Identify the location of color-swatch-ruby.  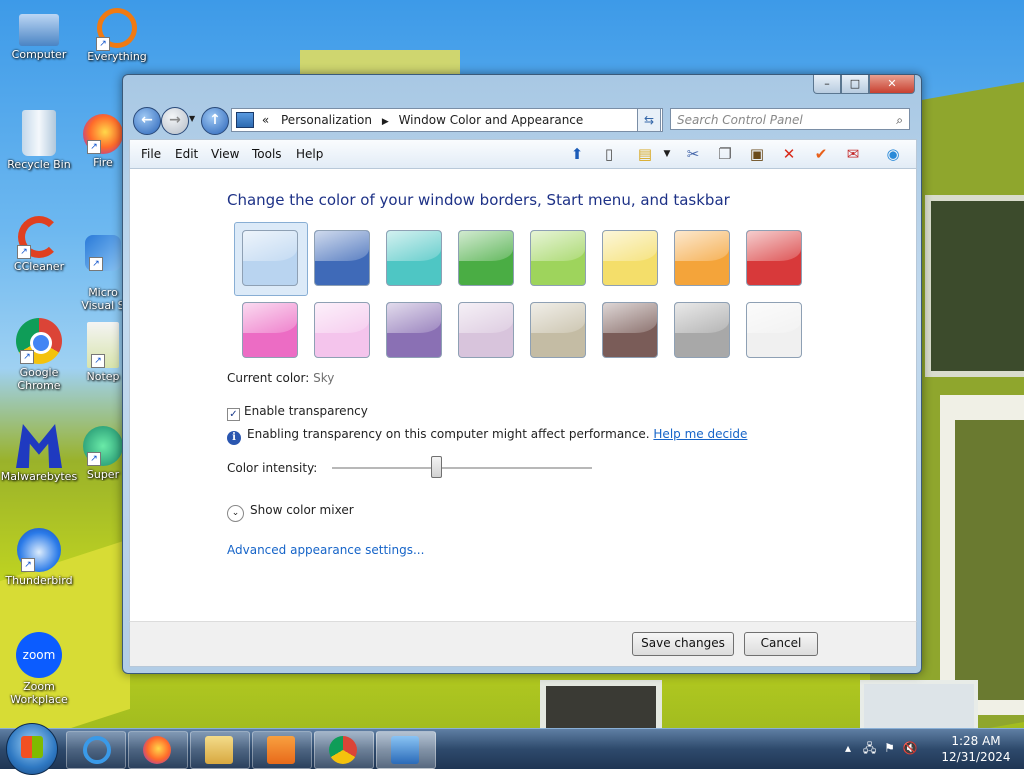
(774, 258).